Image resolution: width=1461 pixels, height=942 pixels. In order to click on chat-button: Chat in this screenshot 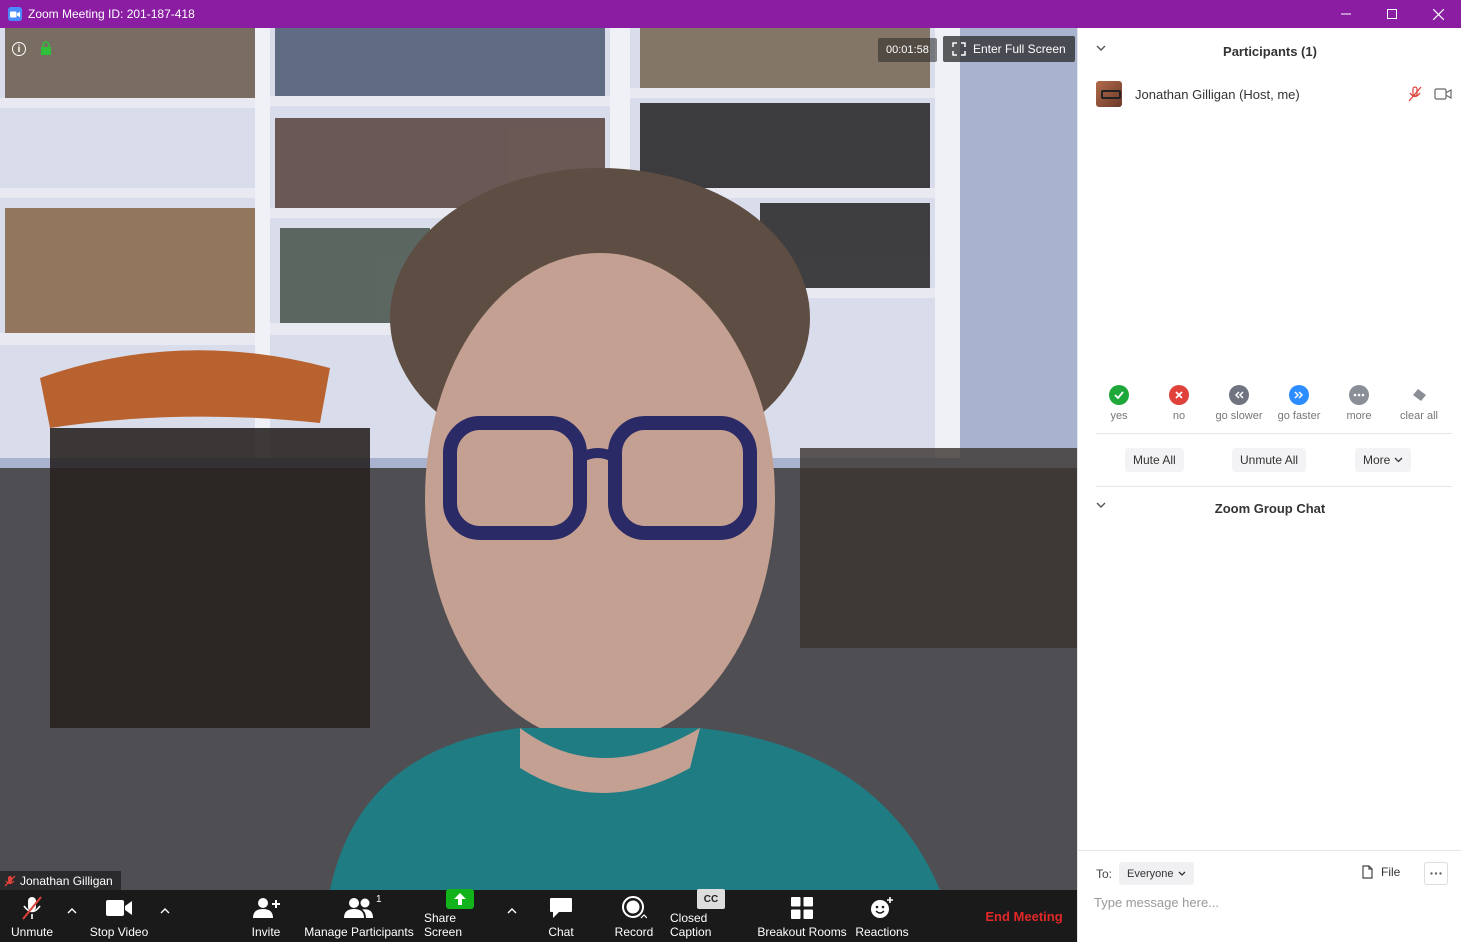, I will do `click(561, 916)`.